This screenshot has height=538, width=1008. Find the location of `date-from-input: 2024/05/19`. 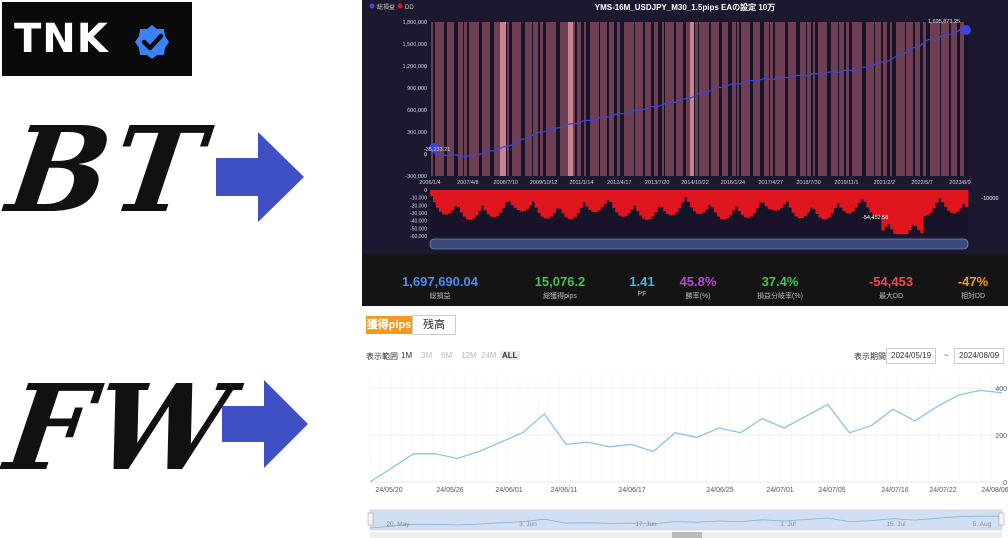

date-from-input: 2024/05/19 is located at coordinates (911, 356).